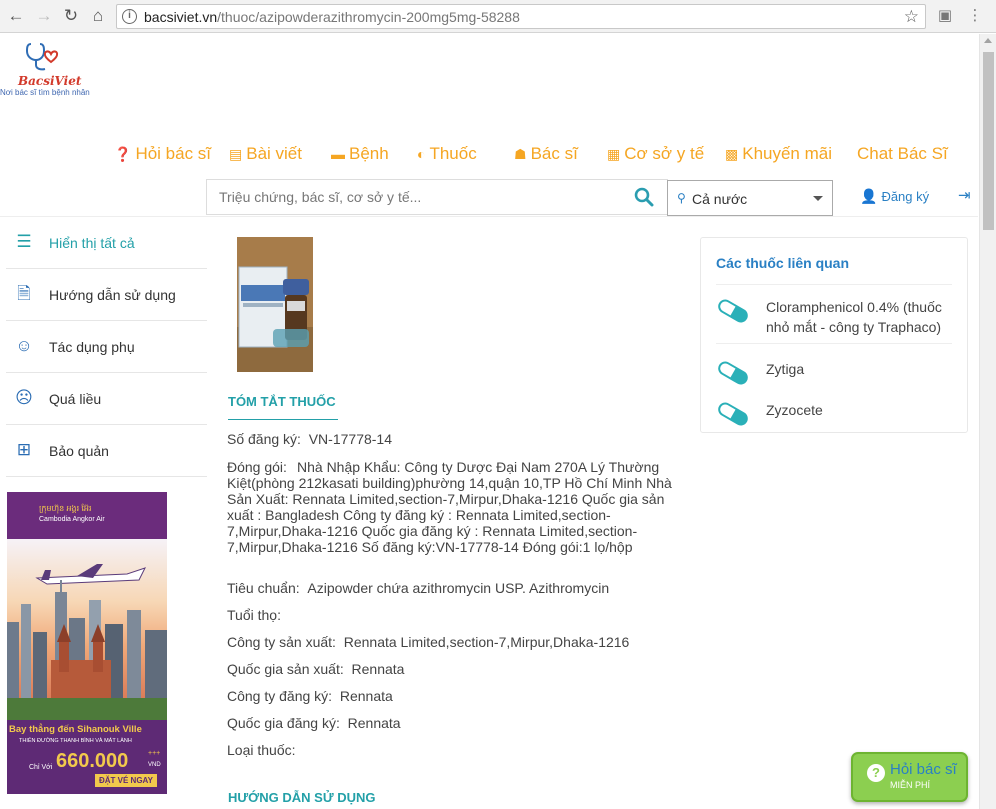 This screenshot has width=996, height=809. I want to click on manufacturer-country-row: Quốc gia sản xuất: Rennata, so click(452, 669).